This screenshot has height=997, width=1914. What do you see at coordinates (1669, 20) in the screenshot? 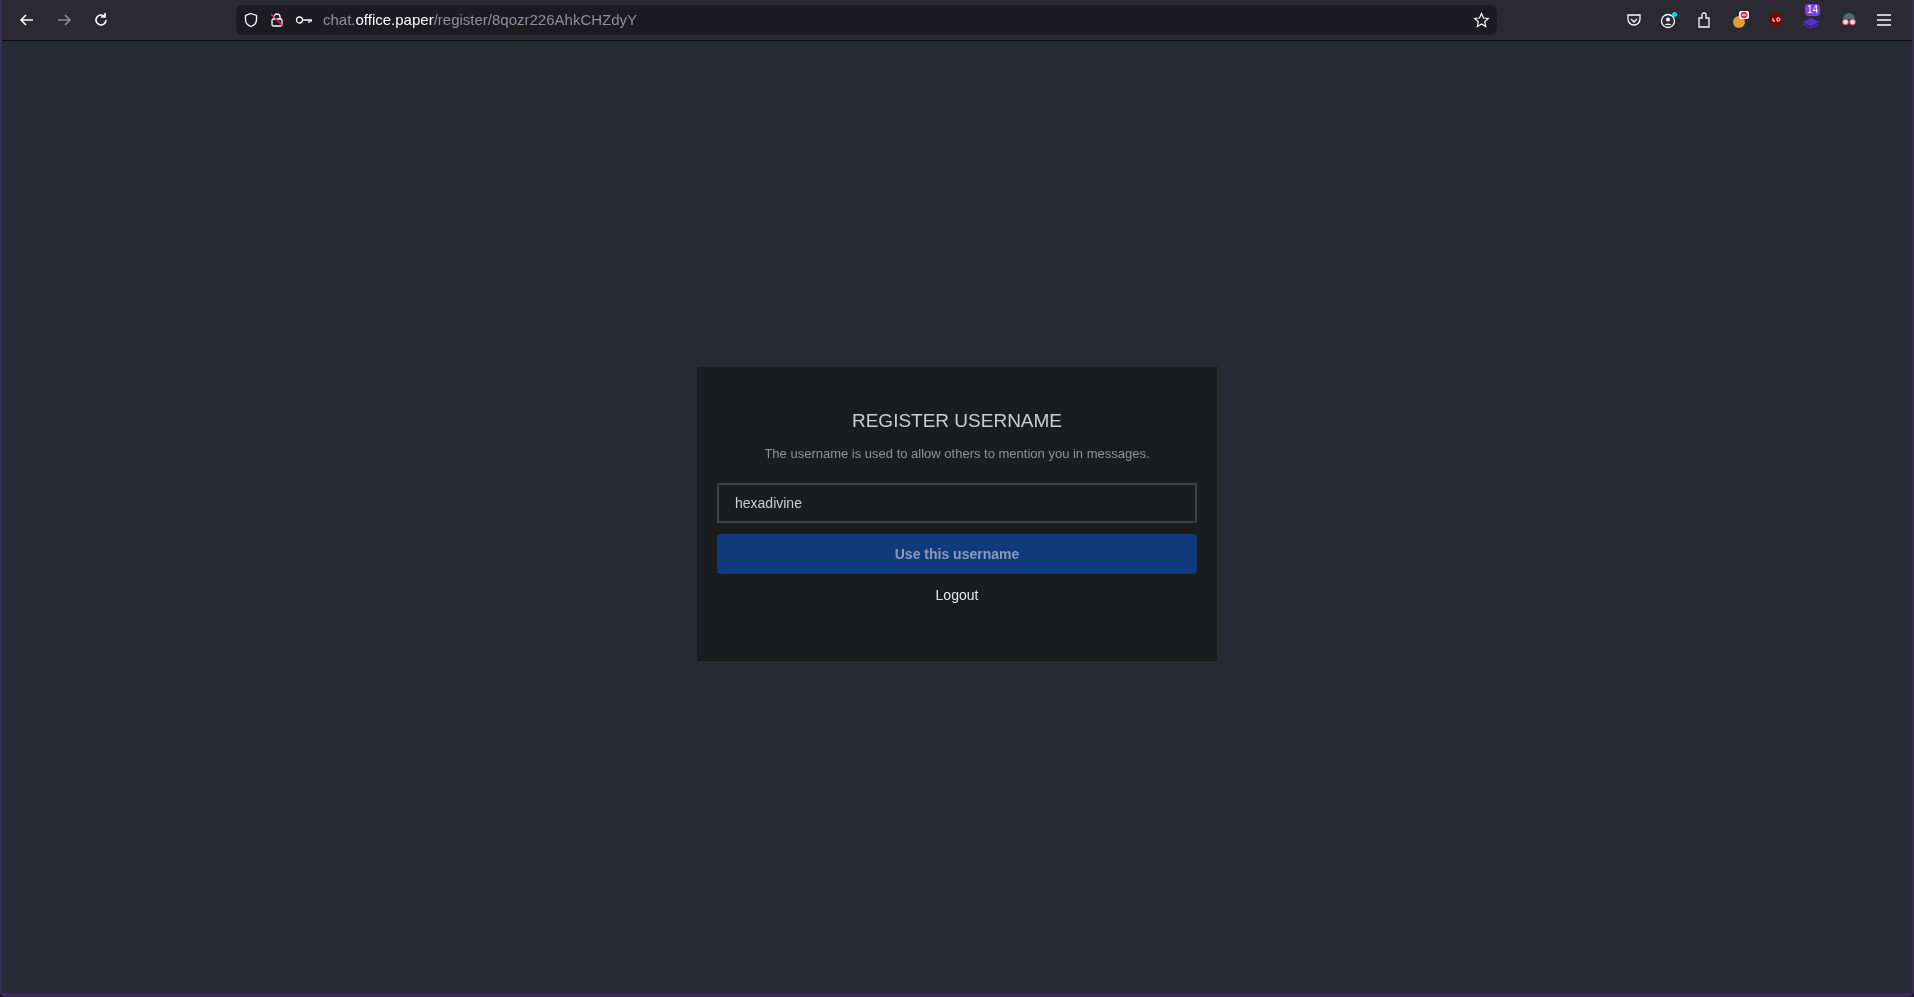
I see `account-icon` at bounding box center [1669, 20].